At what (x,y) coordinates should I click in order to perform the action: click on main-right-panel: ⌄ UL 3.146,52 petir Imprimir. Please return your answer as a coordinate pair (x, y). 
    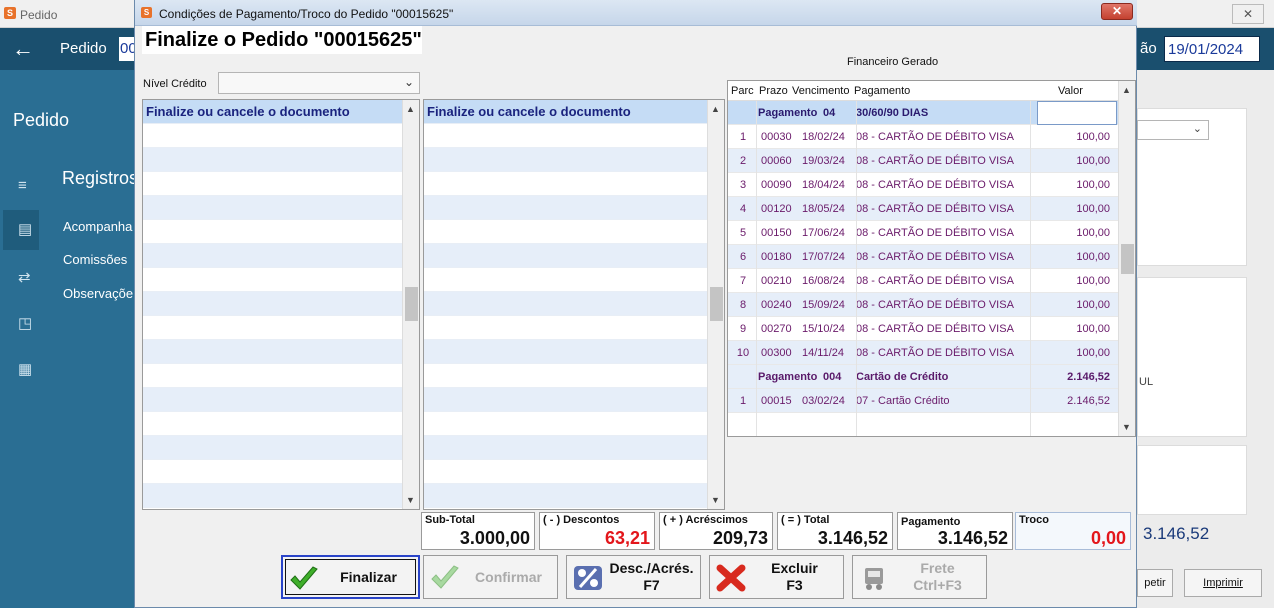
    Looking at the image, I should click on (1205, 339).